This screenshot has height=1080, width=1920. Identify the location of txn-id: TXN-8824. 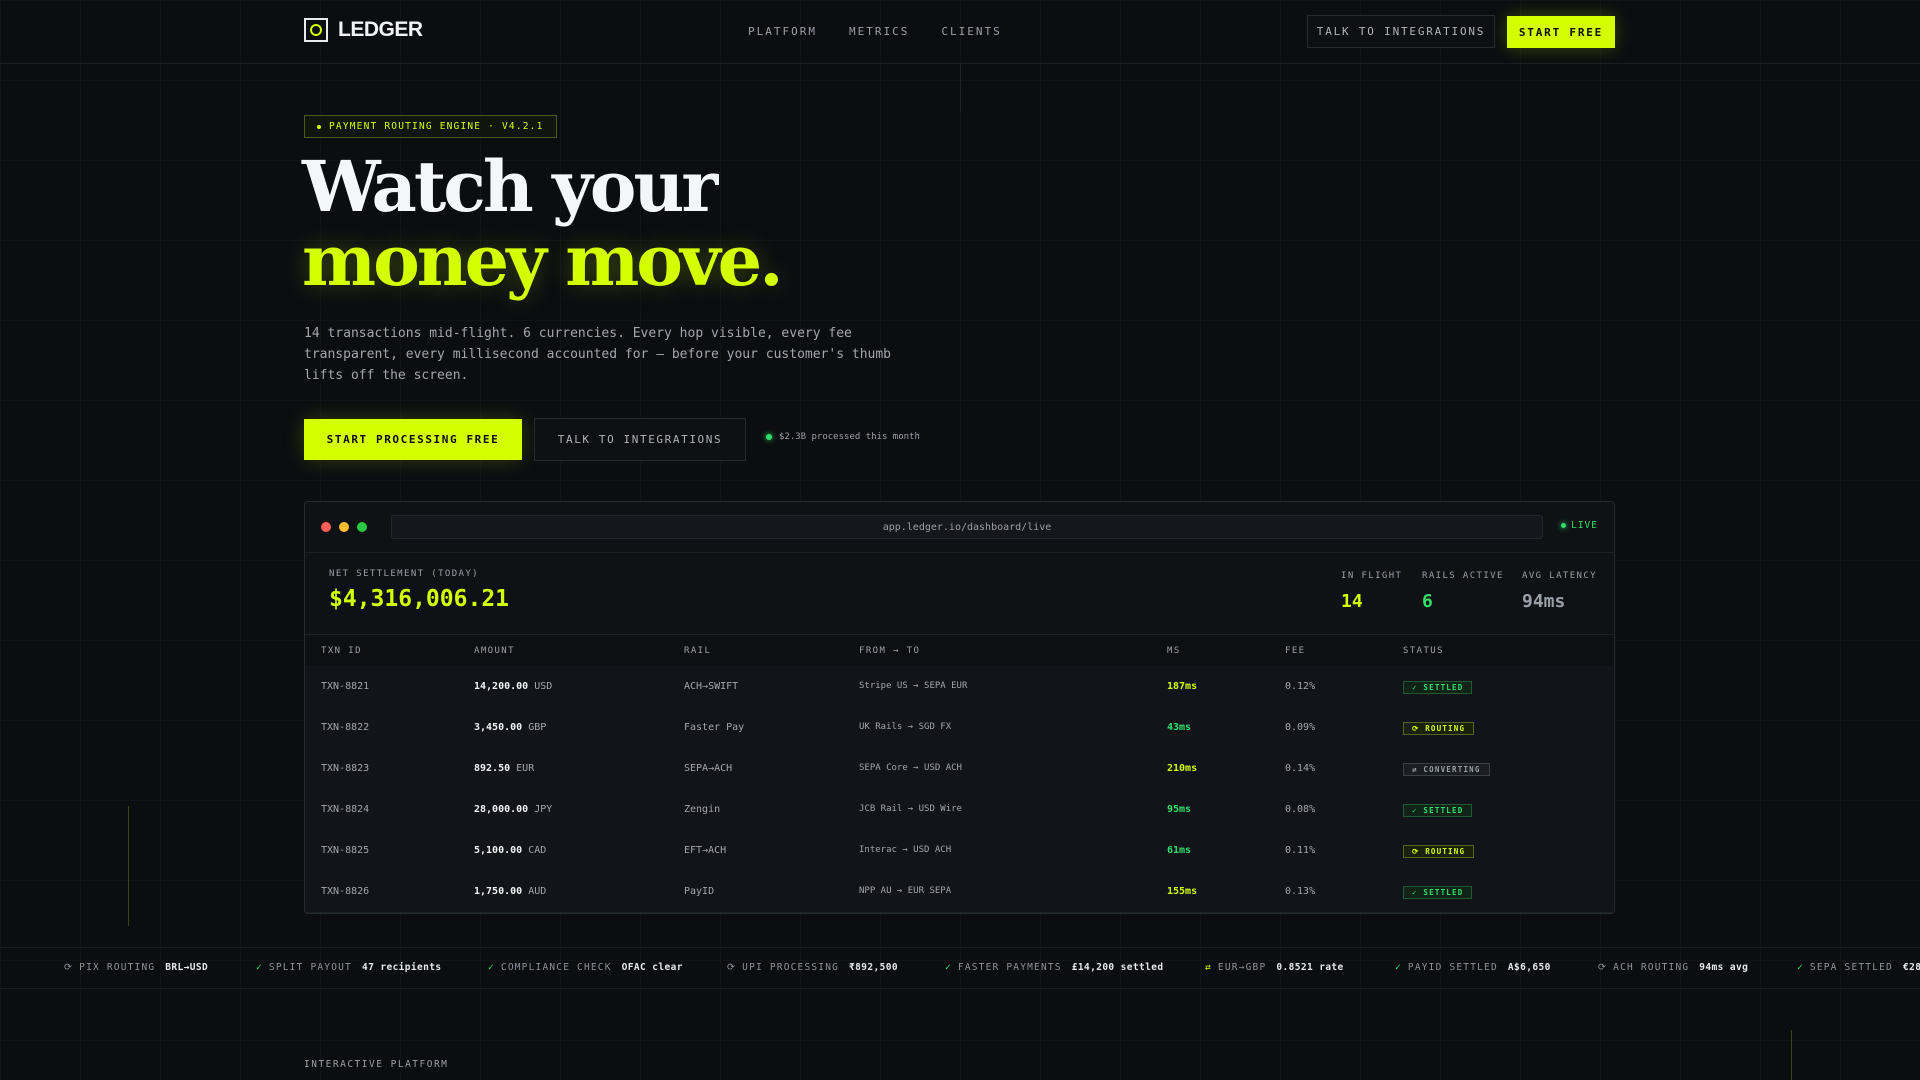
(345, 809).